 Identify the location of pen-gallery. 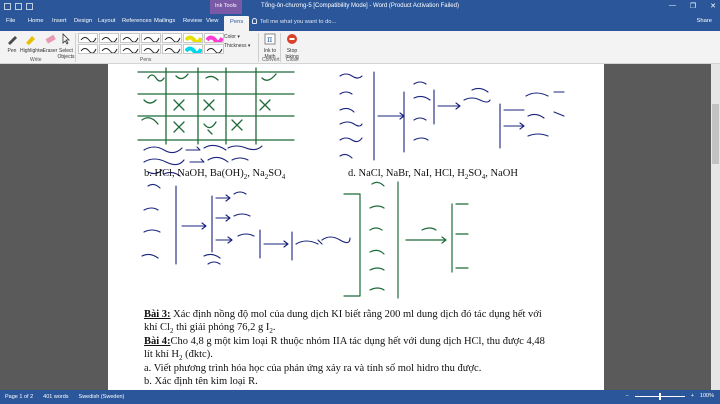
(151, 43).